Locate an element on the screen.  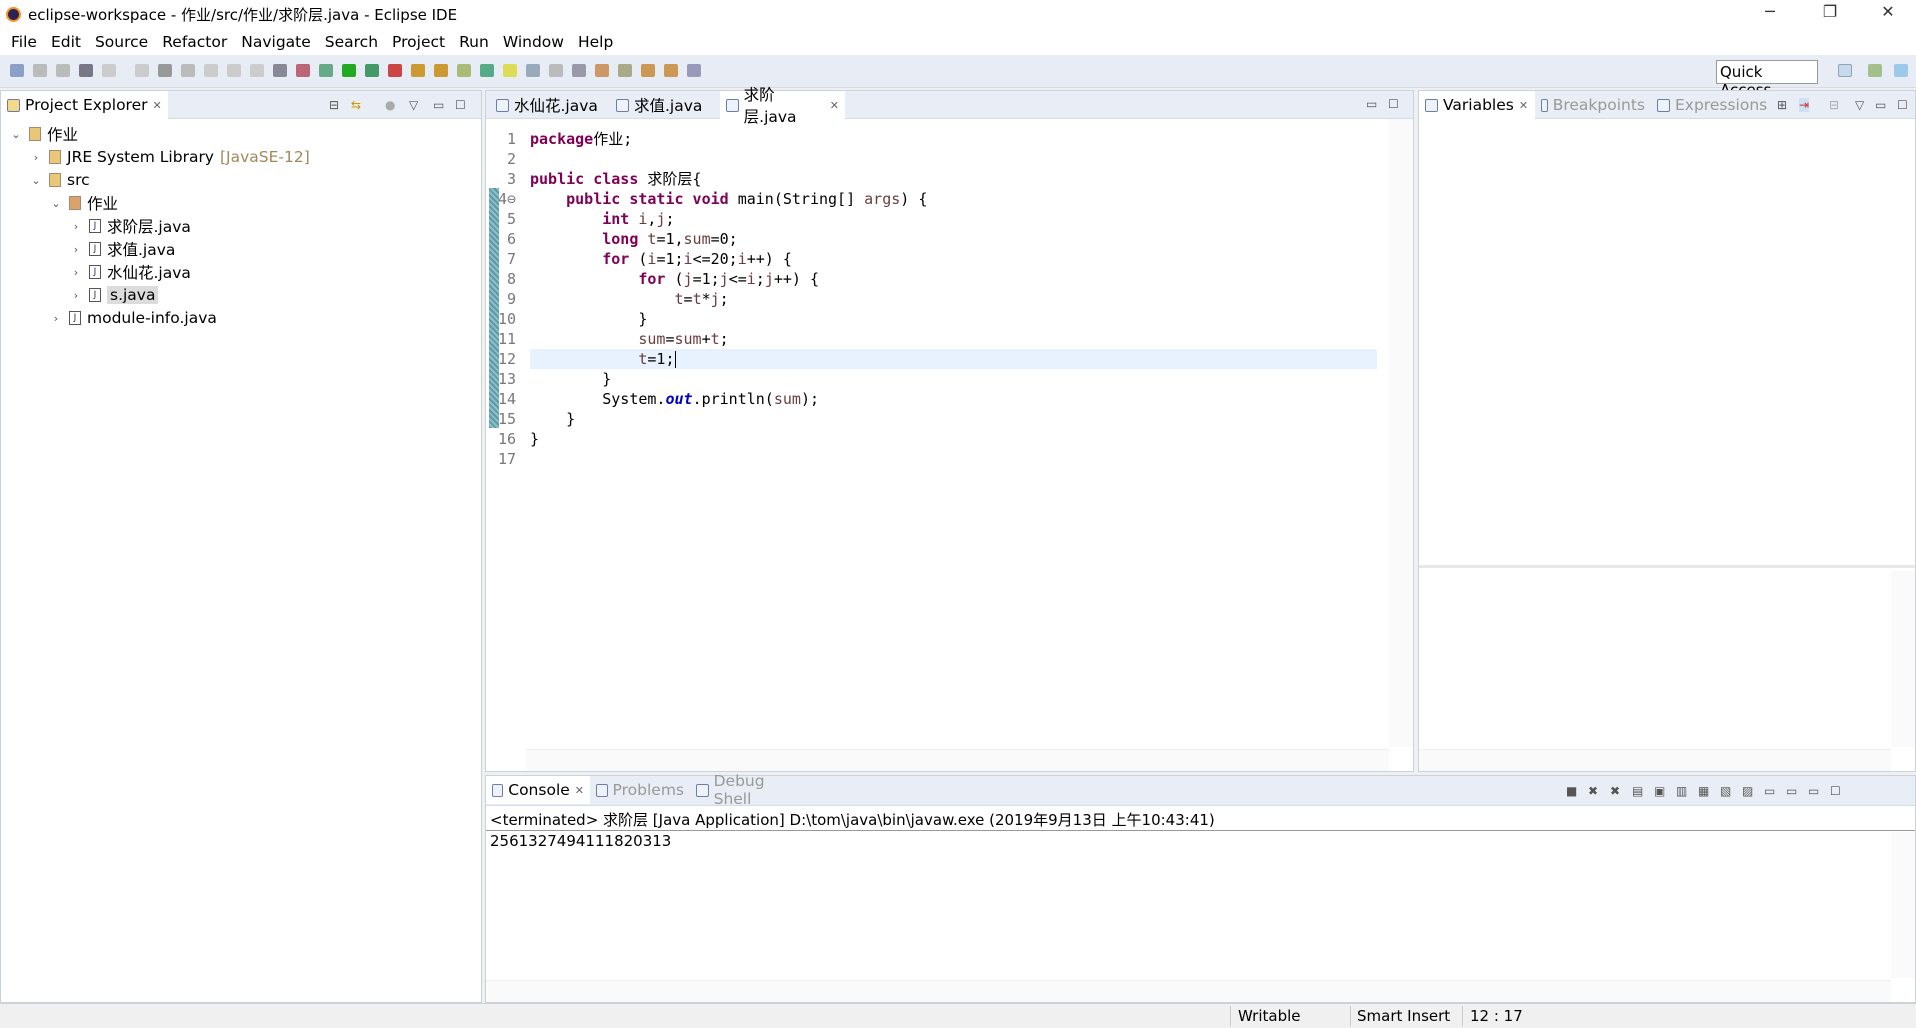
code-line: 9 t=t*j; is located at coordinates (717, 299).